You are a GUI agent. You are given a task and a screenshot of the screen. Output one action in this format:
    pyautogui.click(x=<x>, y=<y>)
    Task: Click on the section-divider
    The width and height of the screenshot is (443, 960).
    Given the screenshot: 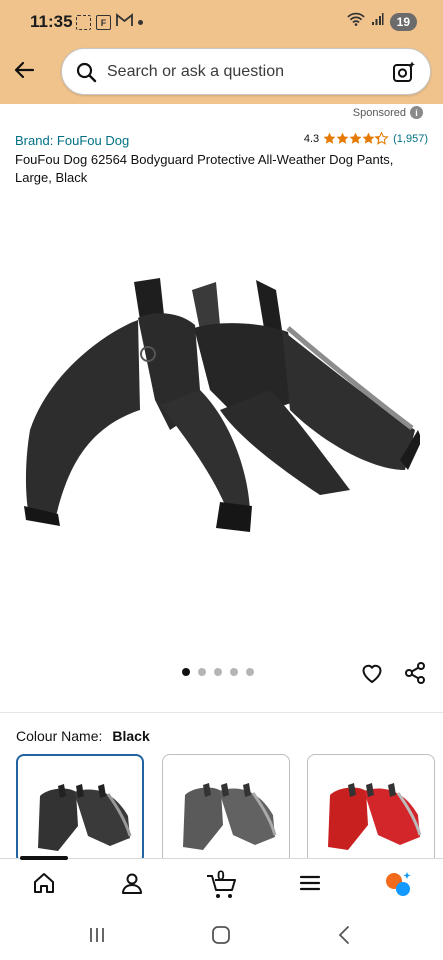 What is the action you would take?
    pyautogui.click(x=221, y=712)
    